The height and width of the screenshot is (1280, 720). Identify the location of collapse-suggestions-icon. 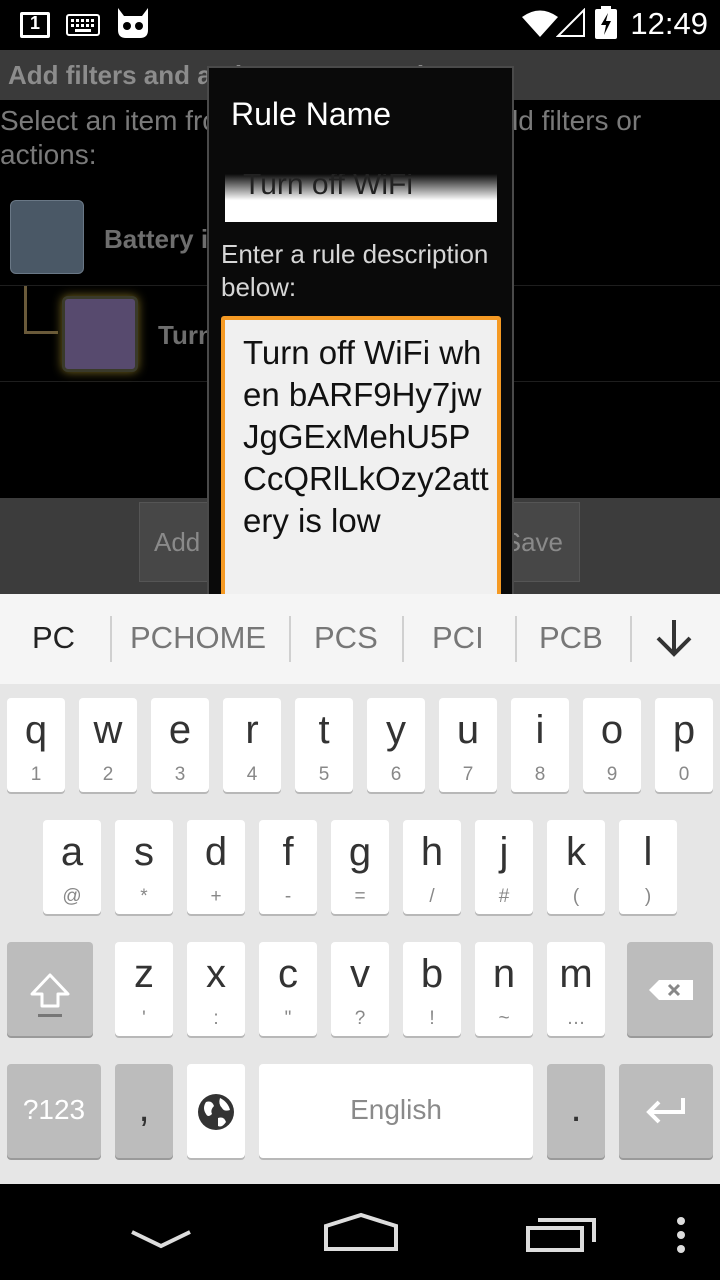
(674, 638).